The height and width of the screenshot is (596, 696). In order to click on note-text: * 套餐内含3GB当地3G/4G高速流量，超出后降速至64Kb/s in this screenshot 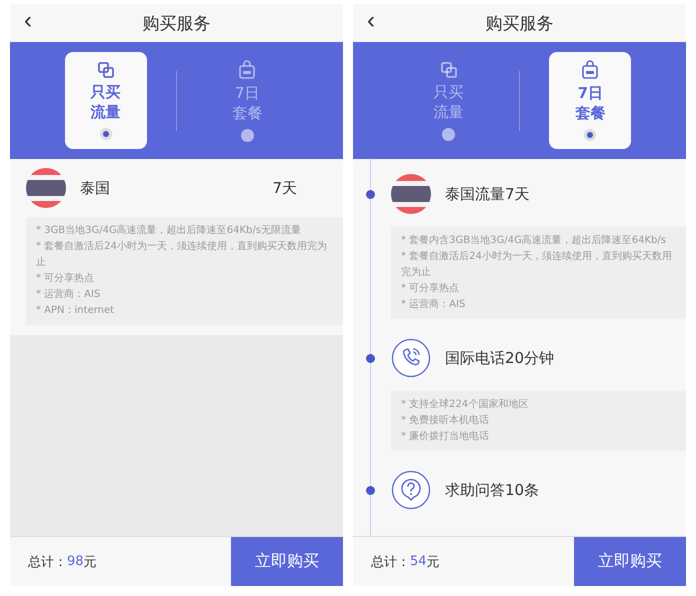, I will do `click(534, 241)`.